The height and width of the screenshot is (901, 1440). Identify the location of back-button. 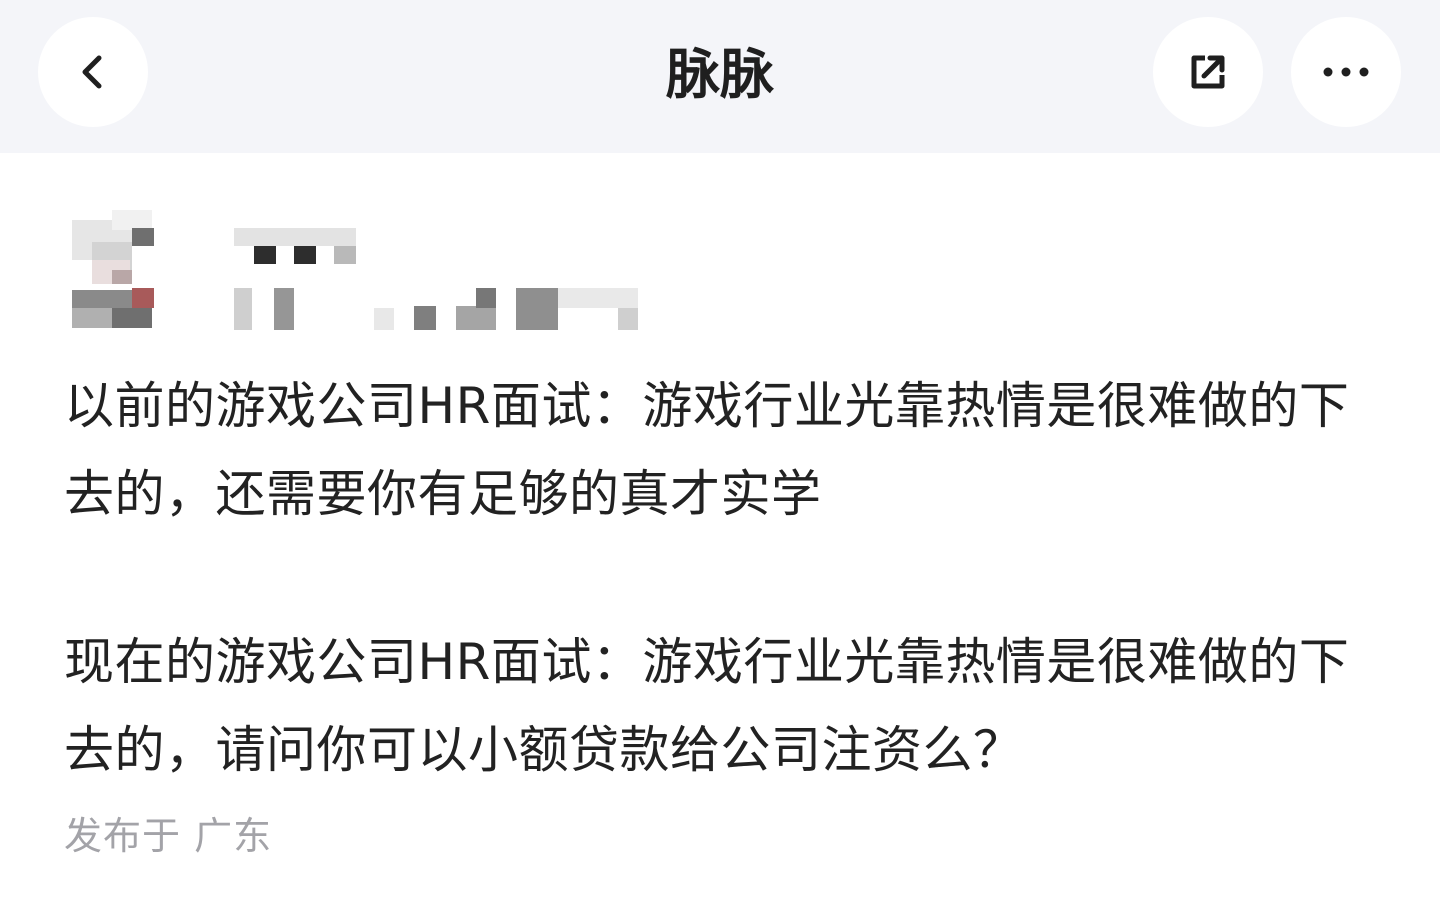
(93, 72).